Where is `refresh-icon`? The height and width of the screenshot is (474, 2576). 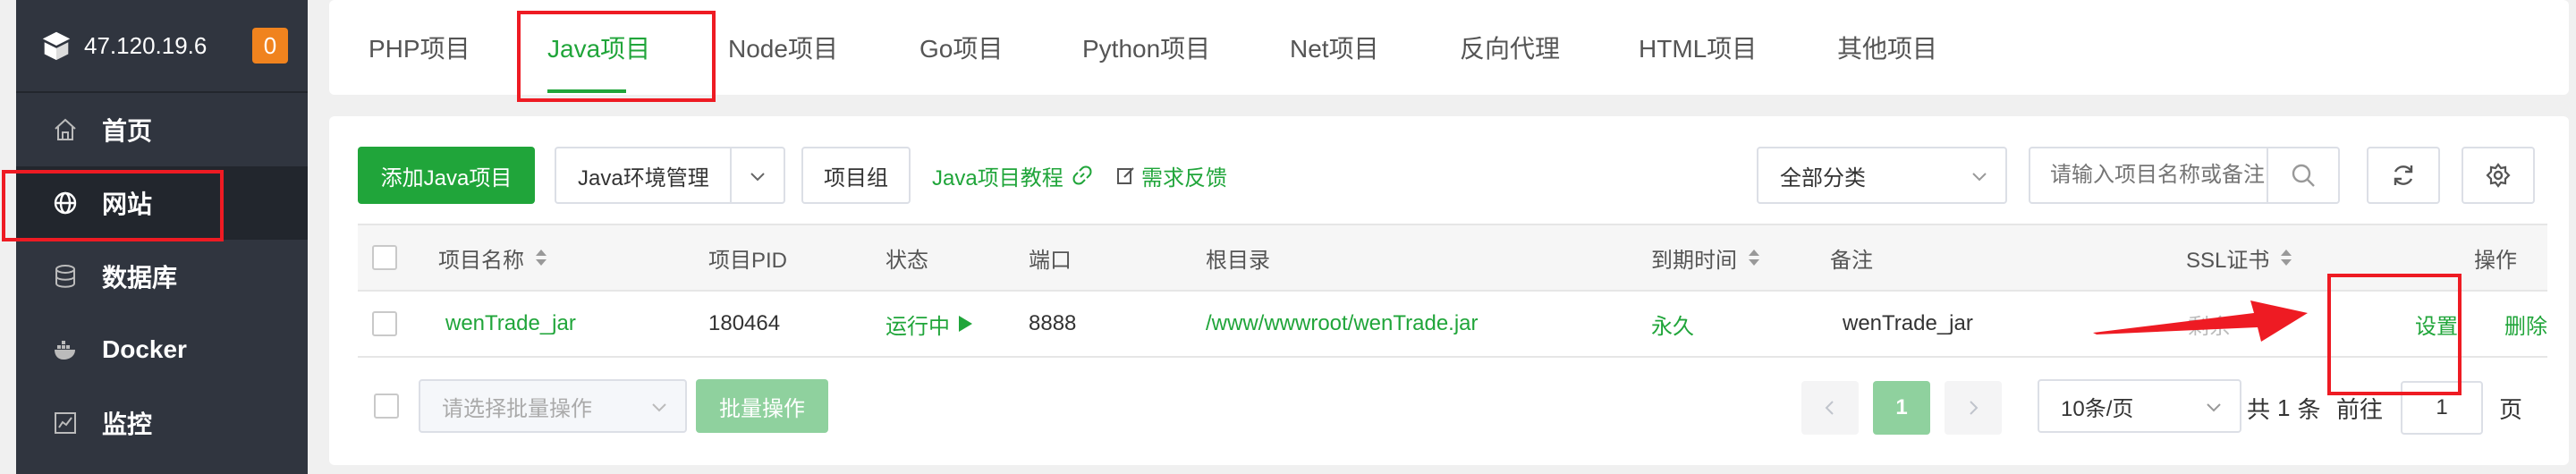
refresh-icon is located at coordinates (2403, 175).